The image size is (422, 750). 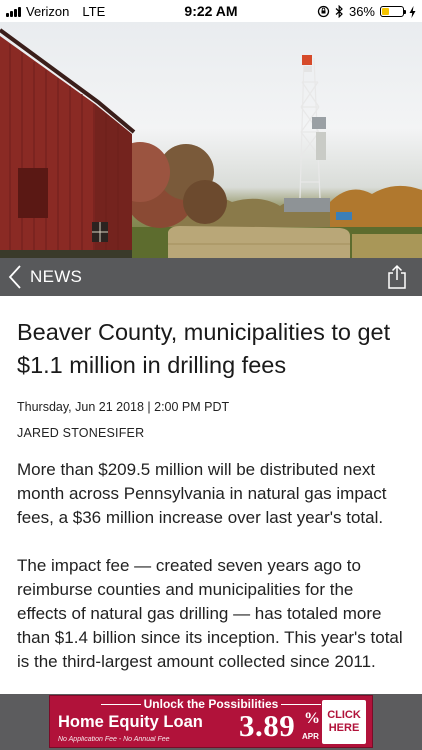 What do you see at coordinates (56, 276) in the screenshot?
I see `section-label: NEWS` at bounding box center [56, 276].